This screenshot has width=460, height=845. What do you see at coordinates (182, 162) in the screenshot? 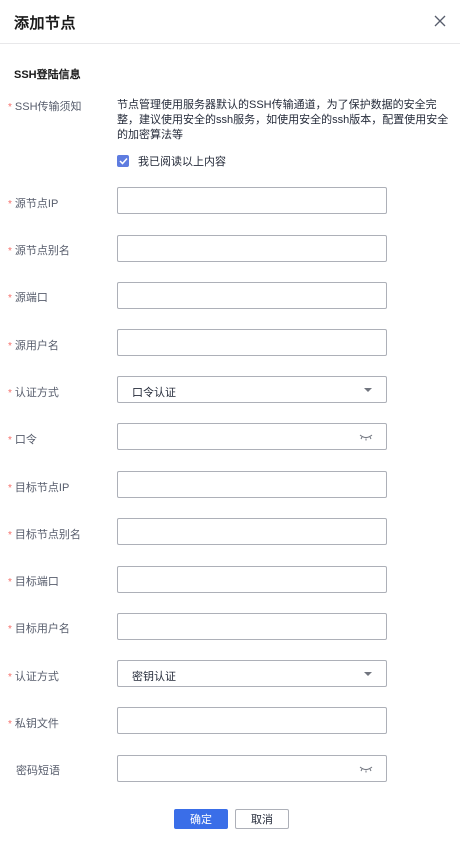
I see `checkbox-label: 我已阅读以上内容` at bounding box center [182, 162].